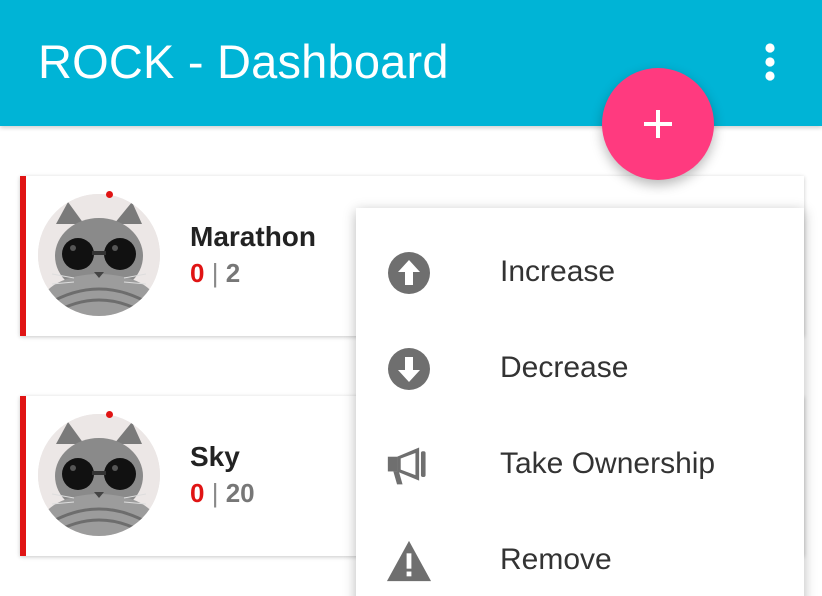 Image resolution: width=822 pixels, height=596 pixels. I want to click on menu-item-label: Increase, so click(558, 271).